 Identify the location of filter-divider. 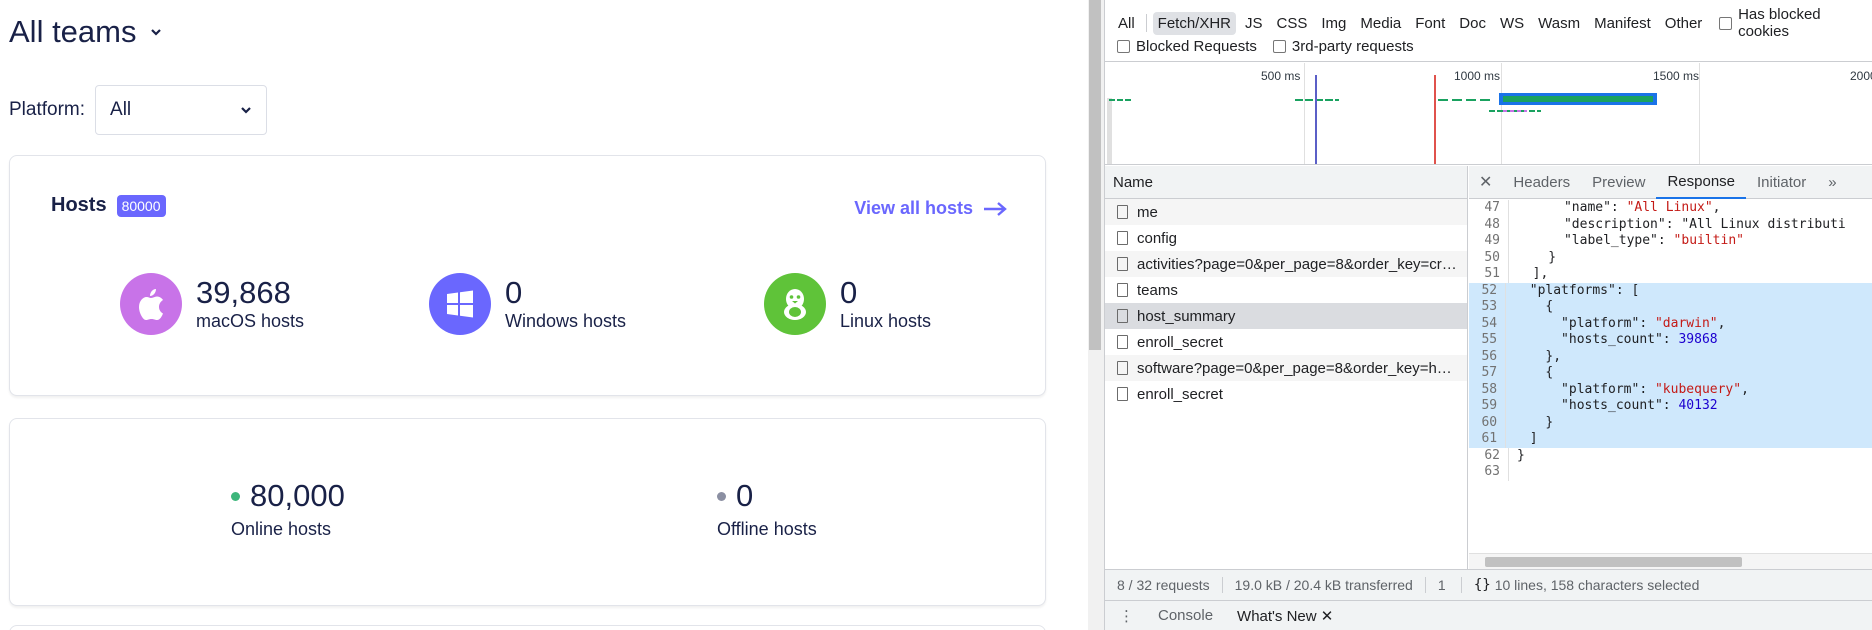
(1146, 23).